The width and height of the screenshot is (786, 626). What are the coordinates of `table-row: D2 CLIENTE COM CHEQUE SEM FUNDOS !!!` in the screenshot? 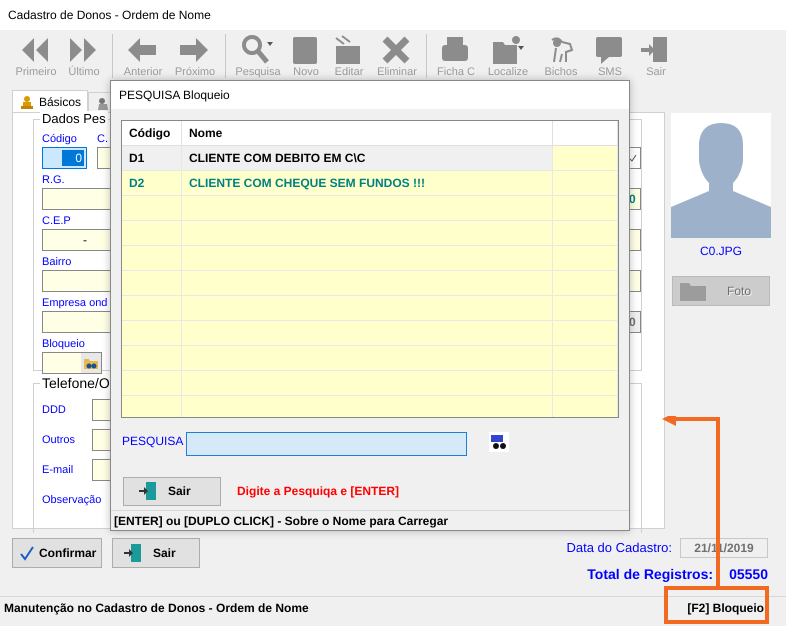 It's located at (370, 183).